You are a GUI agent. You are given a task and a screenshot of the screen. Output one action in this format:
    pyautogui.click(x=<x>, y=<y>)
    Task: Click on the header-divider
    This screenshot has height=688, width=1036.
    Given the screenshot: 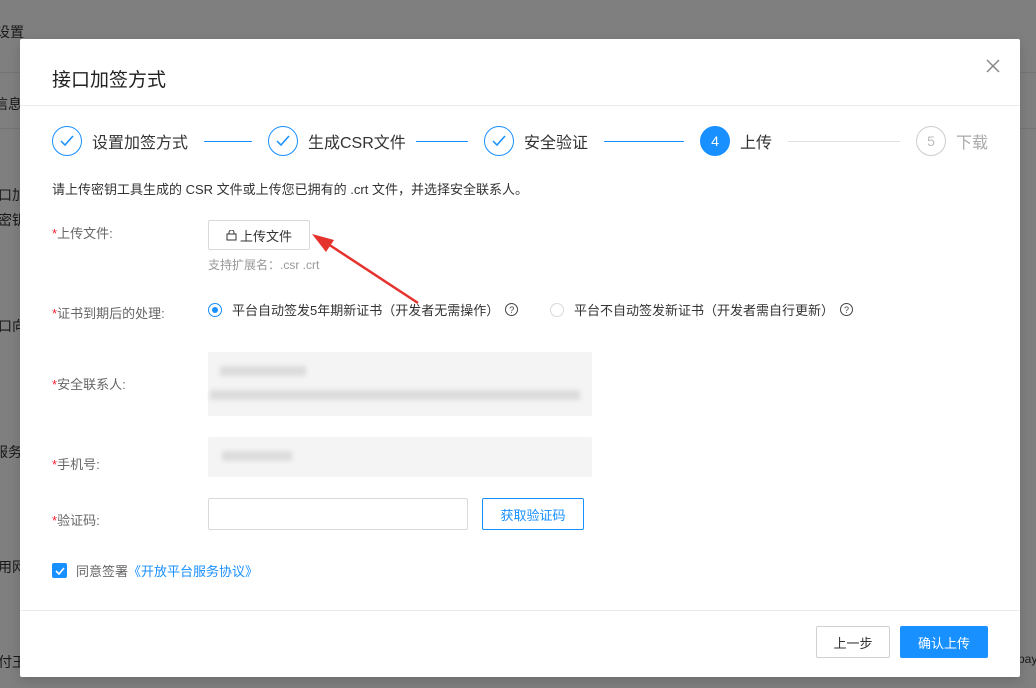 What is the action you would take?
    pyautogui.click(x=520, y=105)
    